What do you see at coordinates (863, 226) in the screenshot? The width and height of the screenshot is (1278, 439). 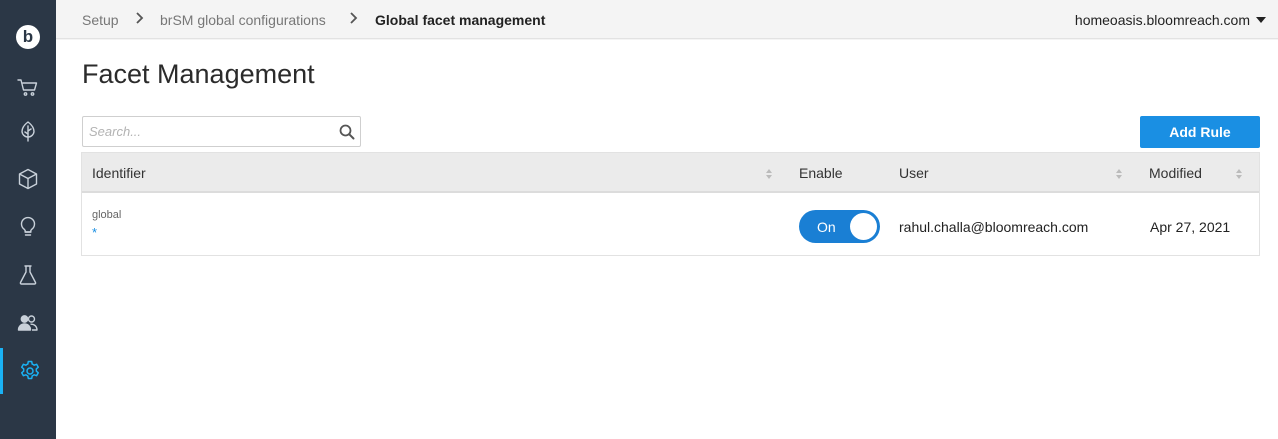 I see `toggle-knob` at bounding box center [863, 226].